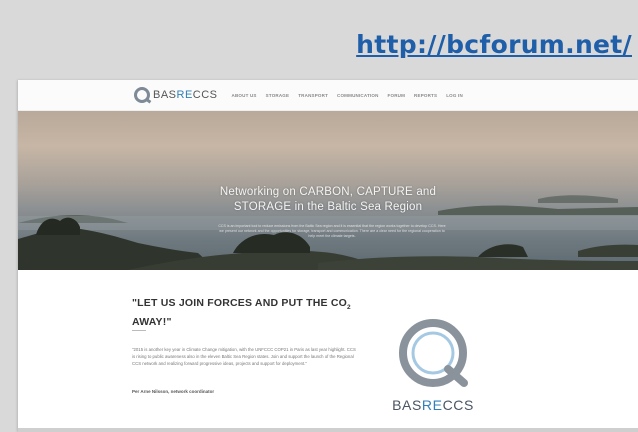 Image resolution: width=638 pixels, height=432 pixels. I want to click on divider, so click(139, 330).